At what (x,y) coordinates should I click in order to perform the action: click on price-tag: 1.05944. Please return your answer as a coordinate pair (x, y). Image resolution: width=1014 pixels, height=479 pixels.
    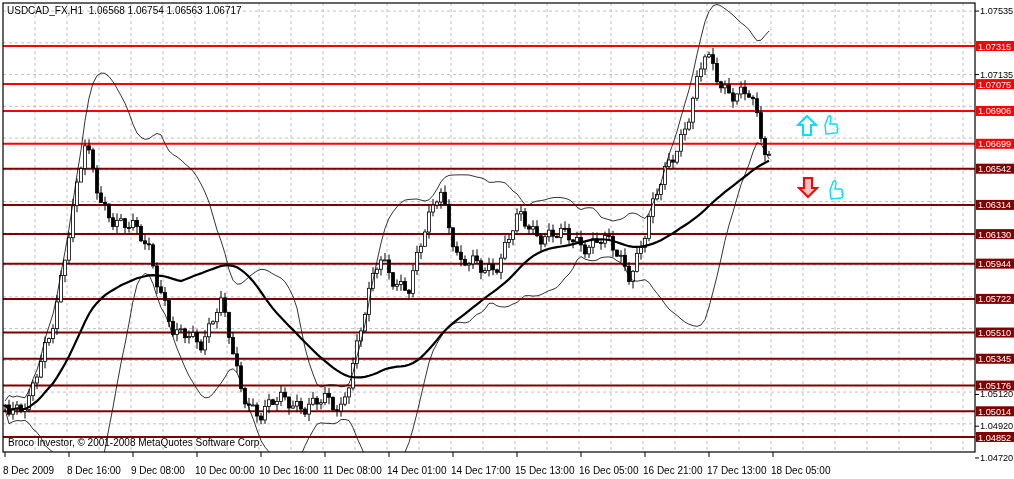
    Looking at the image, I should click on (995, 264).